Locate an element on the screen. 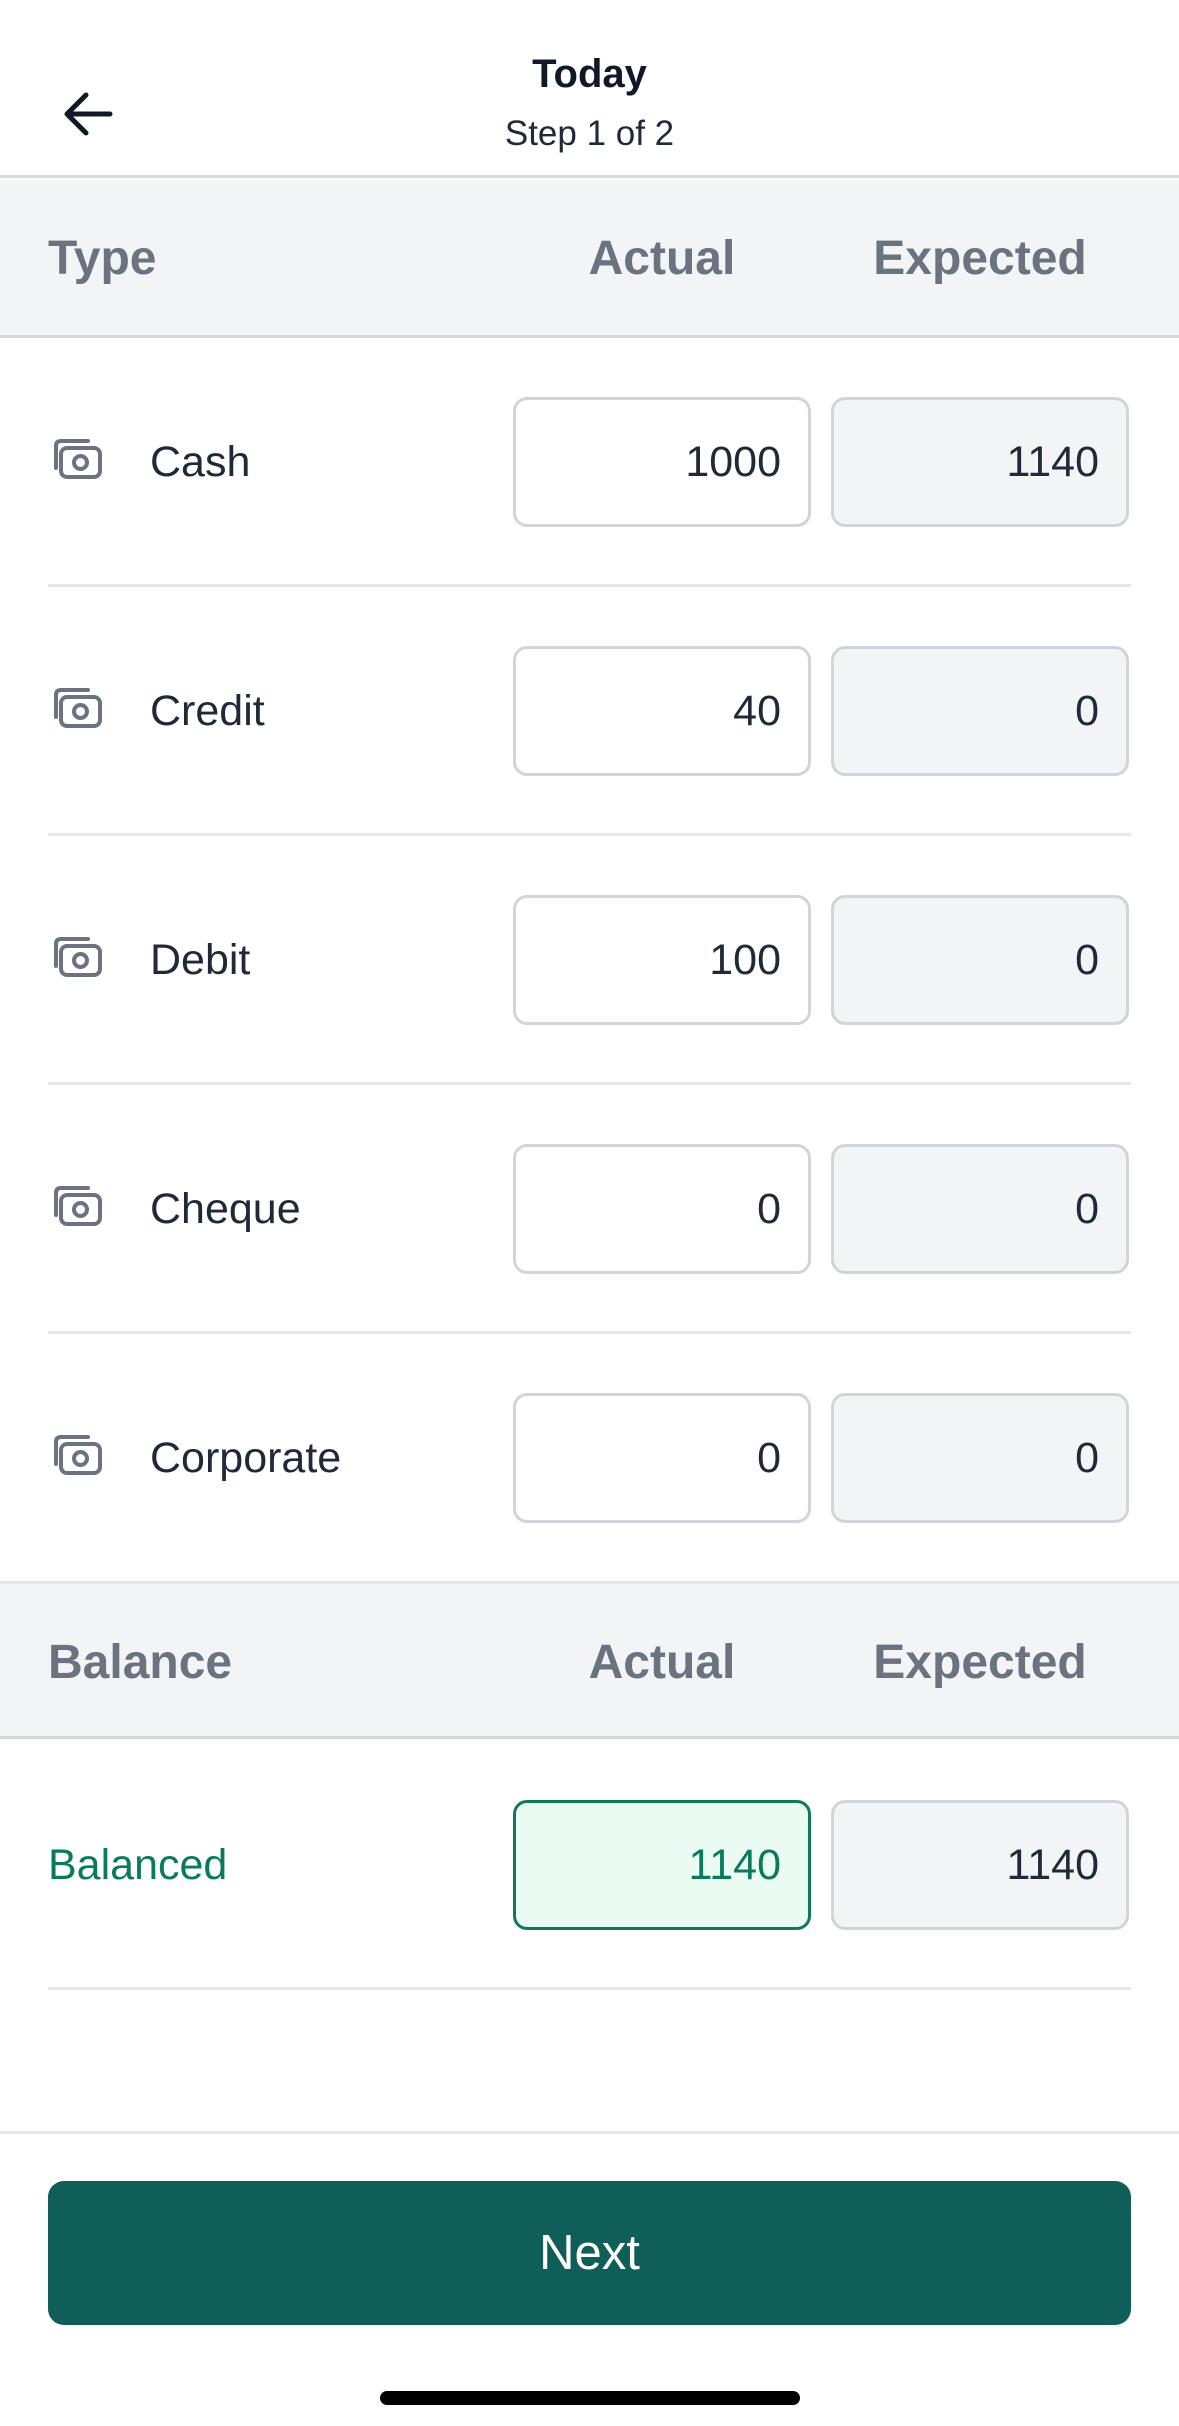 This screenshot has height=2426, width=1179. balance-row: Balanced 1140 1140 is located at coordinates (589, 1865).